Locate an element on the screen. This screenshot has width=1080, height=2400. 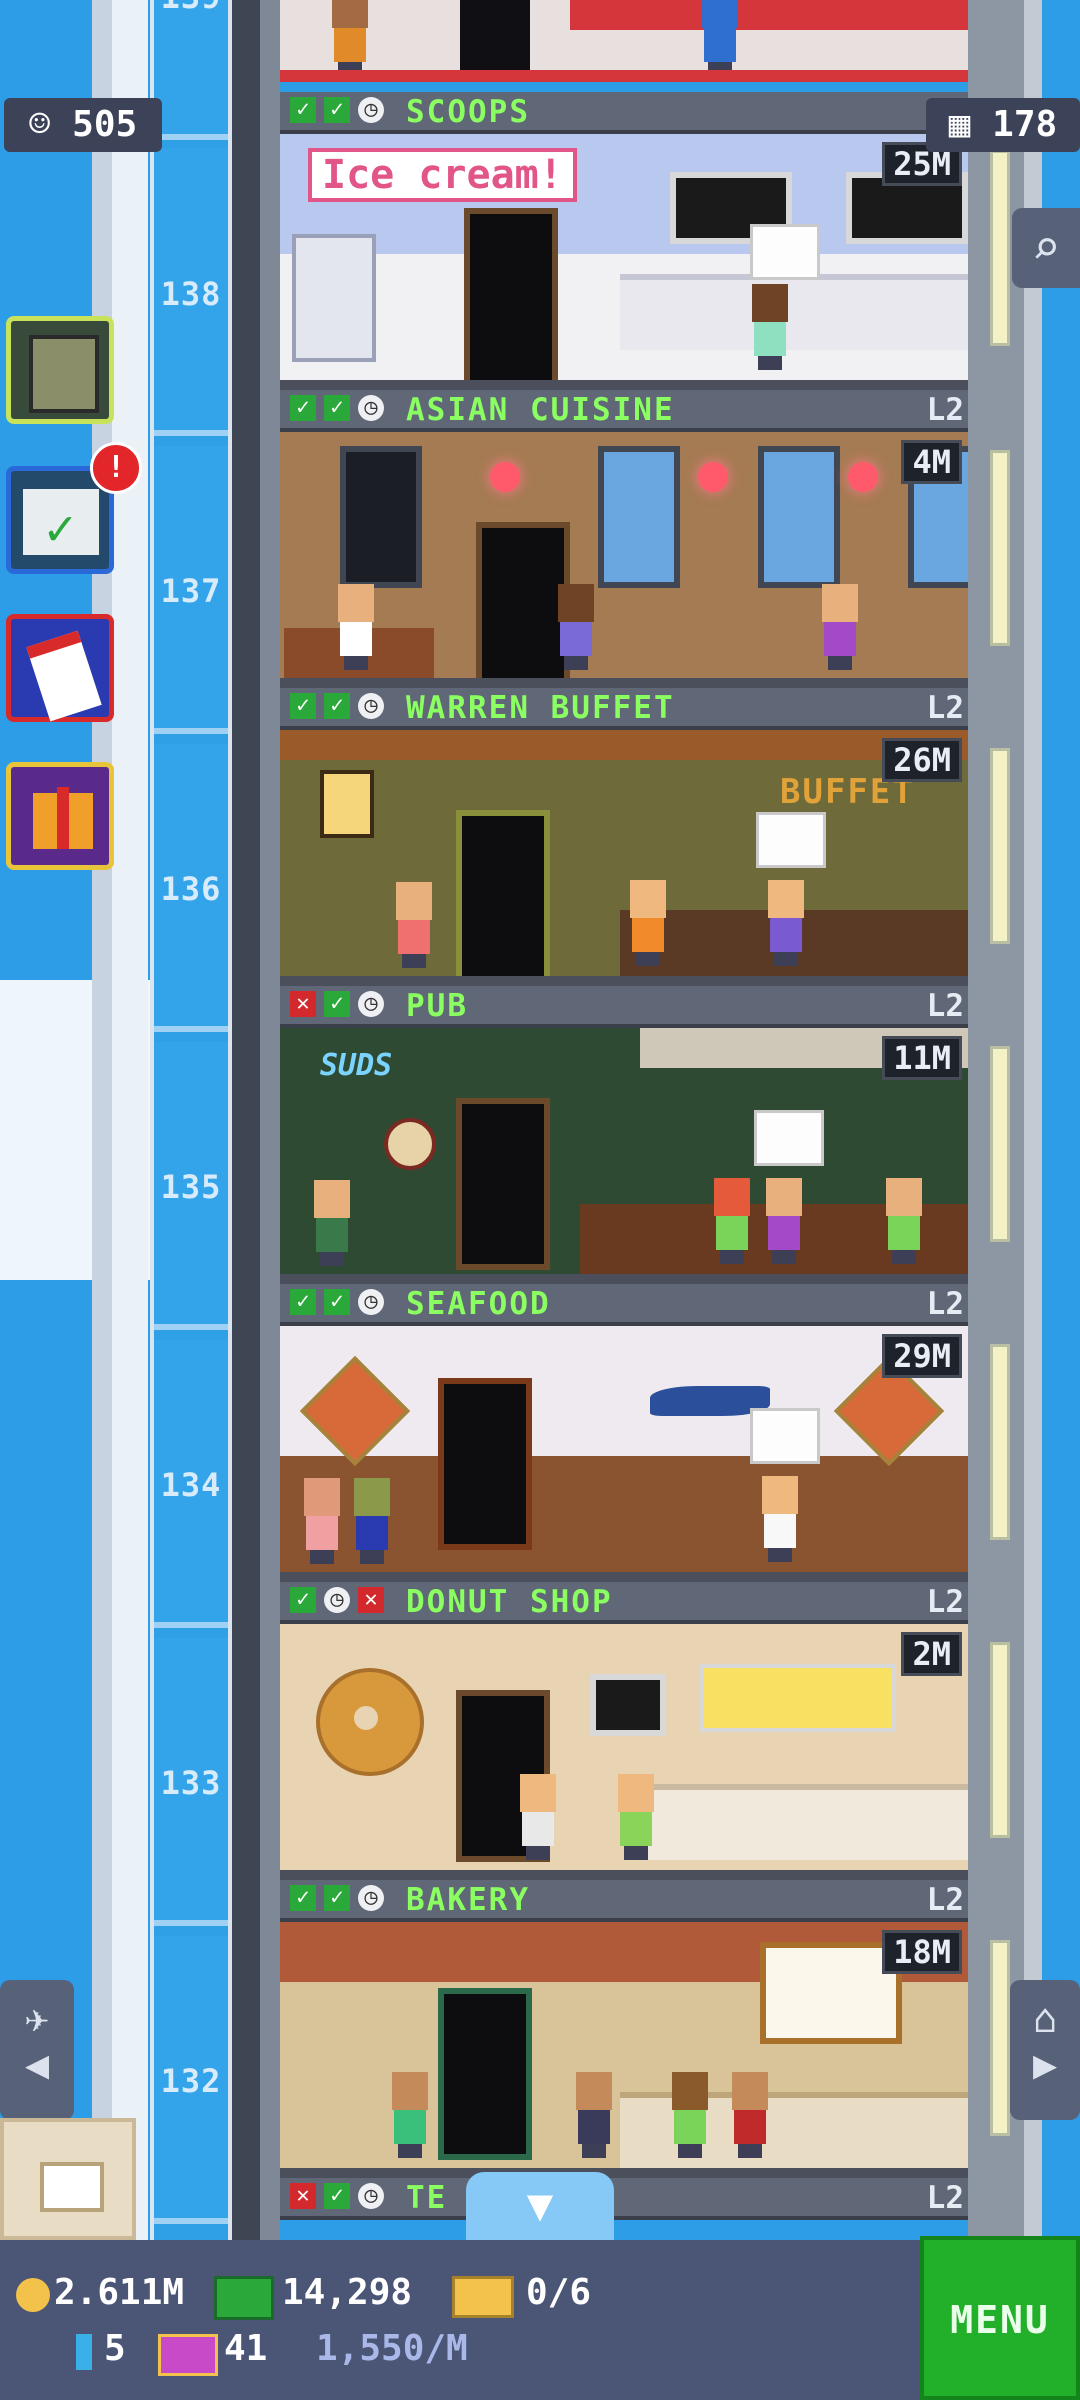
floor-number: 138 is located at coordinates (191, 294).